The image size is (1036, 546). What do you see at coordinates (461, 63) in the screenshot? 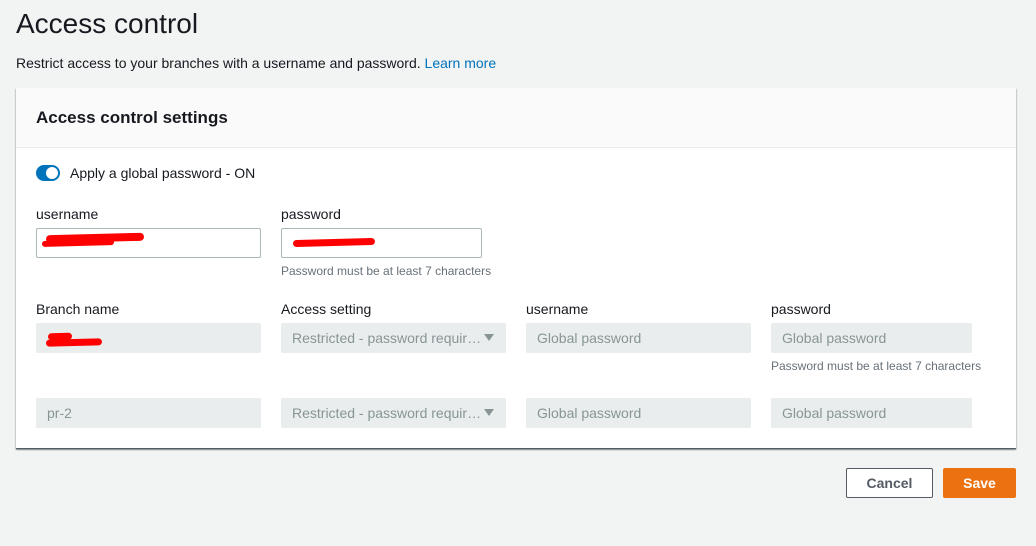
I see `learn-more-link: Learn more` at bounding box center [461, 63].